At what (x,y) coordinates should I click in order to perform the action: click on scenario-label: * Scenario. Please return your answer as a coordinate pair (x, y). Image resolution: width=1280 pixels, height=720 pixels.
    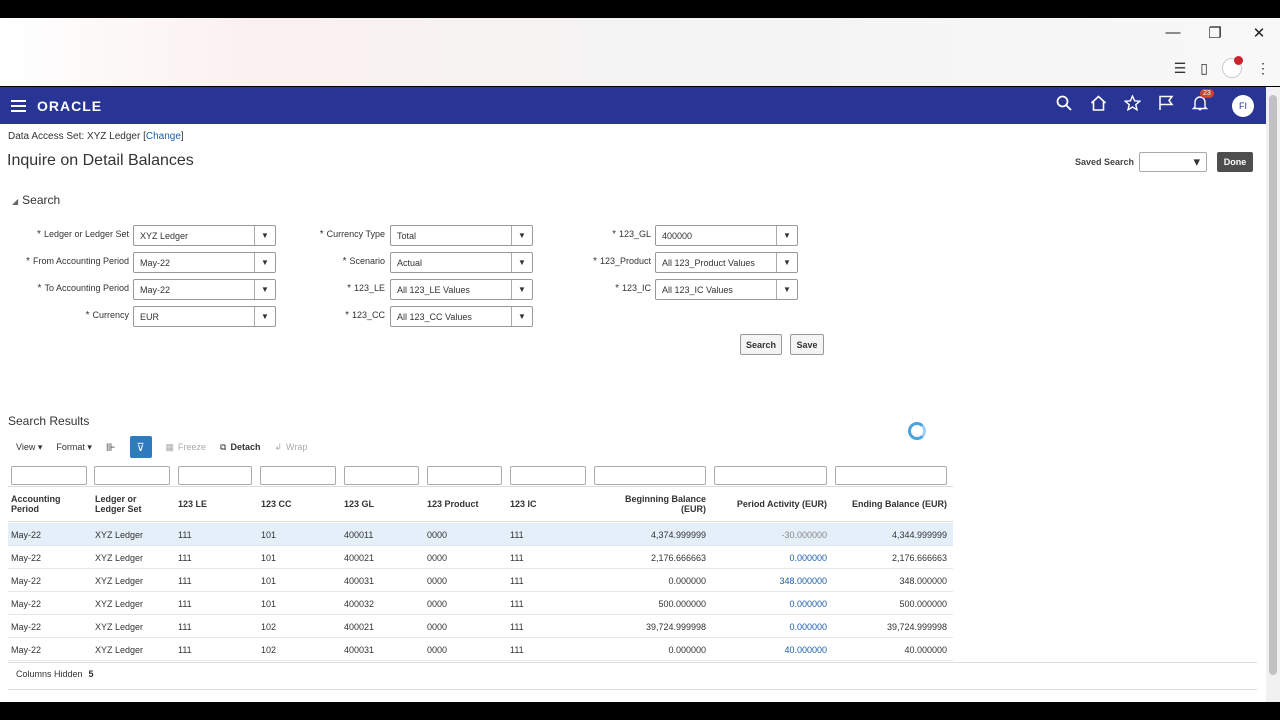
    Looking at the image, I should click on (363, 261).